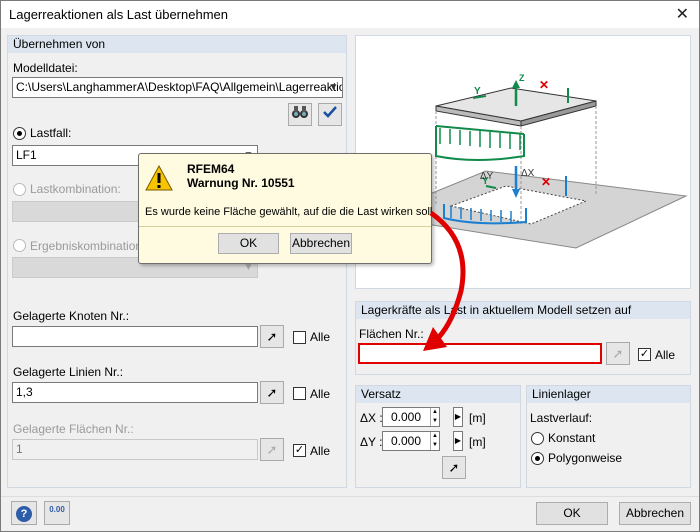 The width and height of the screenshot is (700, 532). I want to click on warning-number: Warnung Nr. 10551, so click(241, 183).